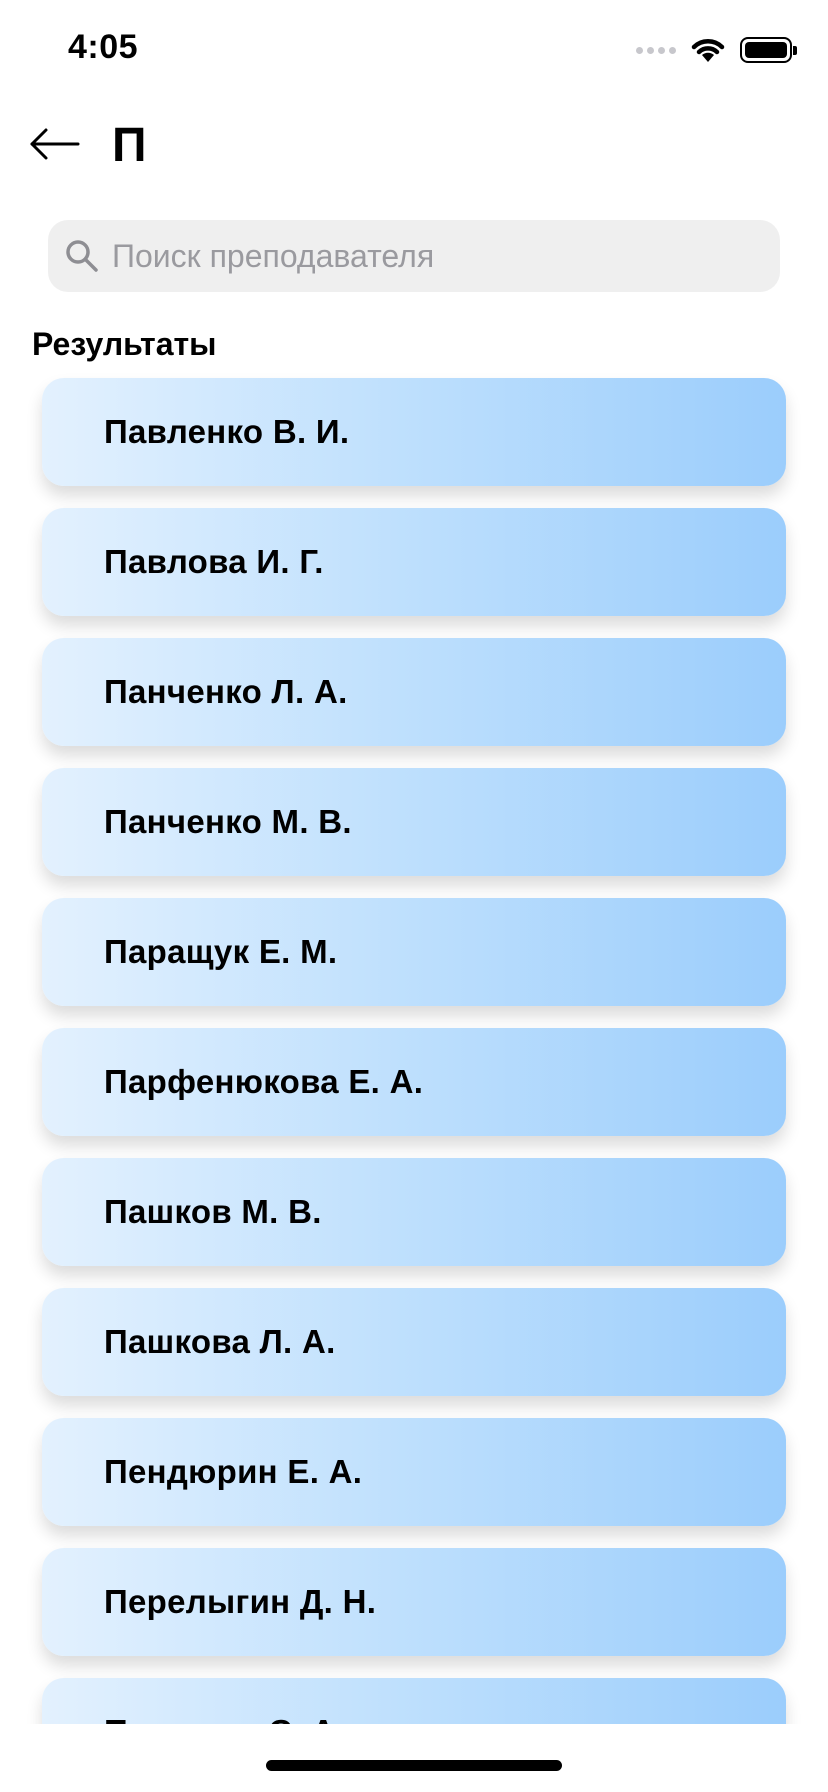  What do you see at coordinates (414, 144) in the screenshot?
I see `nav-bar: П` at bounding box center [414, 144].